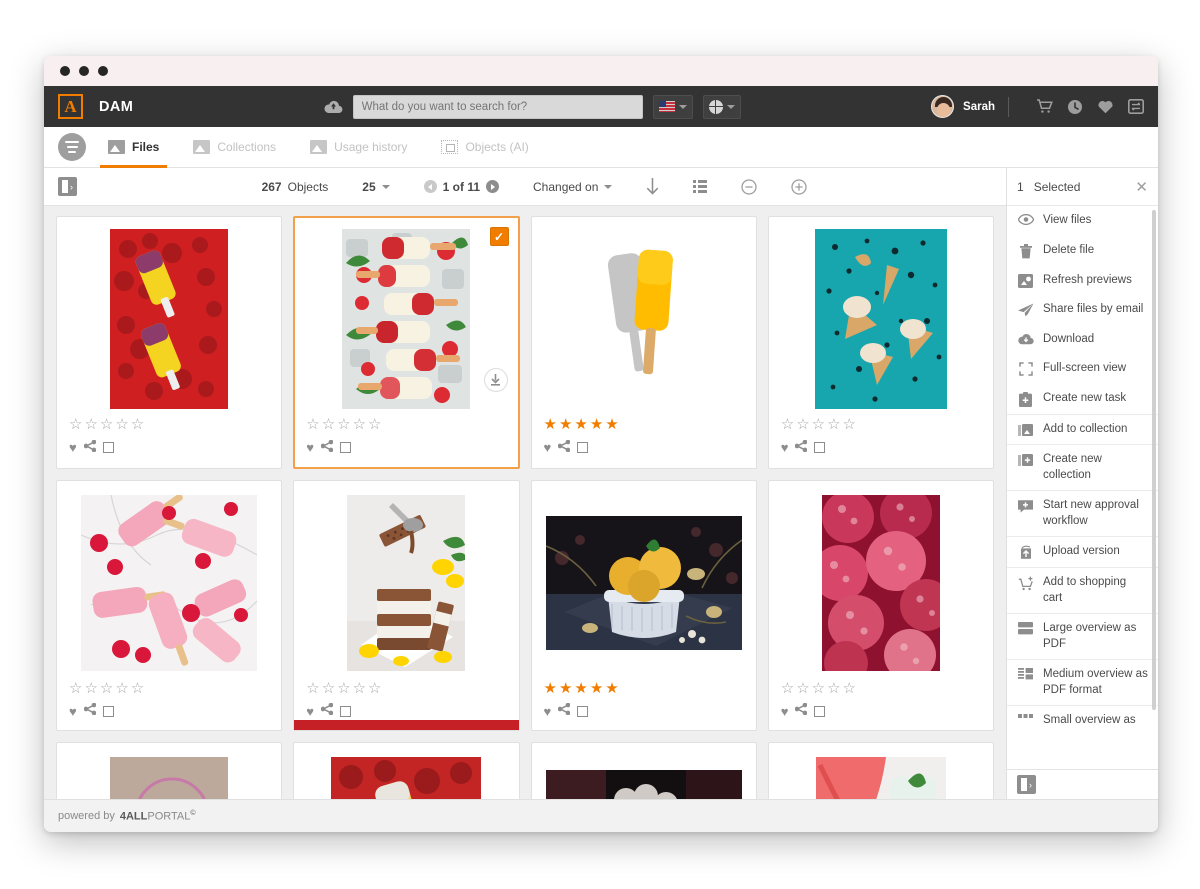 This screenshot has width=1200, height=889. I want to click on page-size-selector: 25, so click(376, 187).